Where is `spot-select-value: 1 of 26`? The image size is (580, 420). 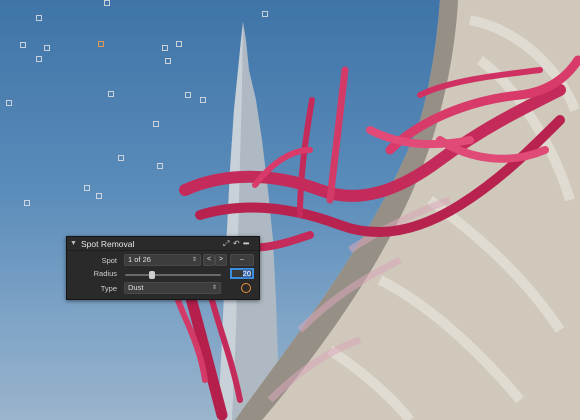
spot-select-value: 1 of 26 is located at coordinates (139, 259).